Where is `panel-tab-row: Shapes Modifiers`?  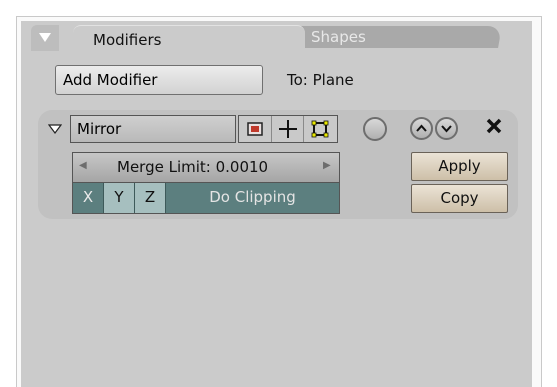
panel-tab-row: Shapes Modifiers is located at coordinates (276, 37).